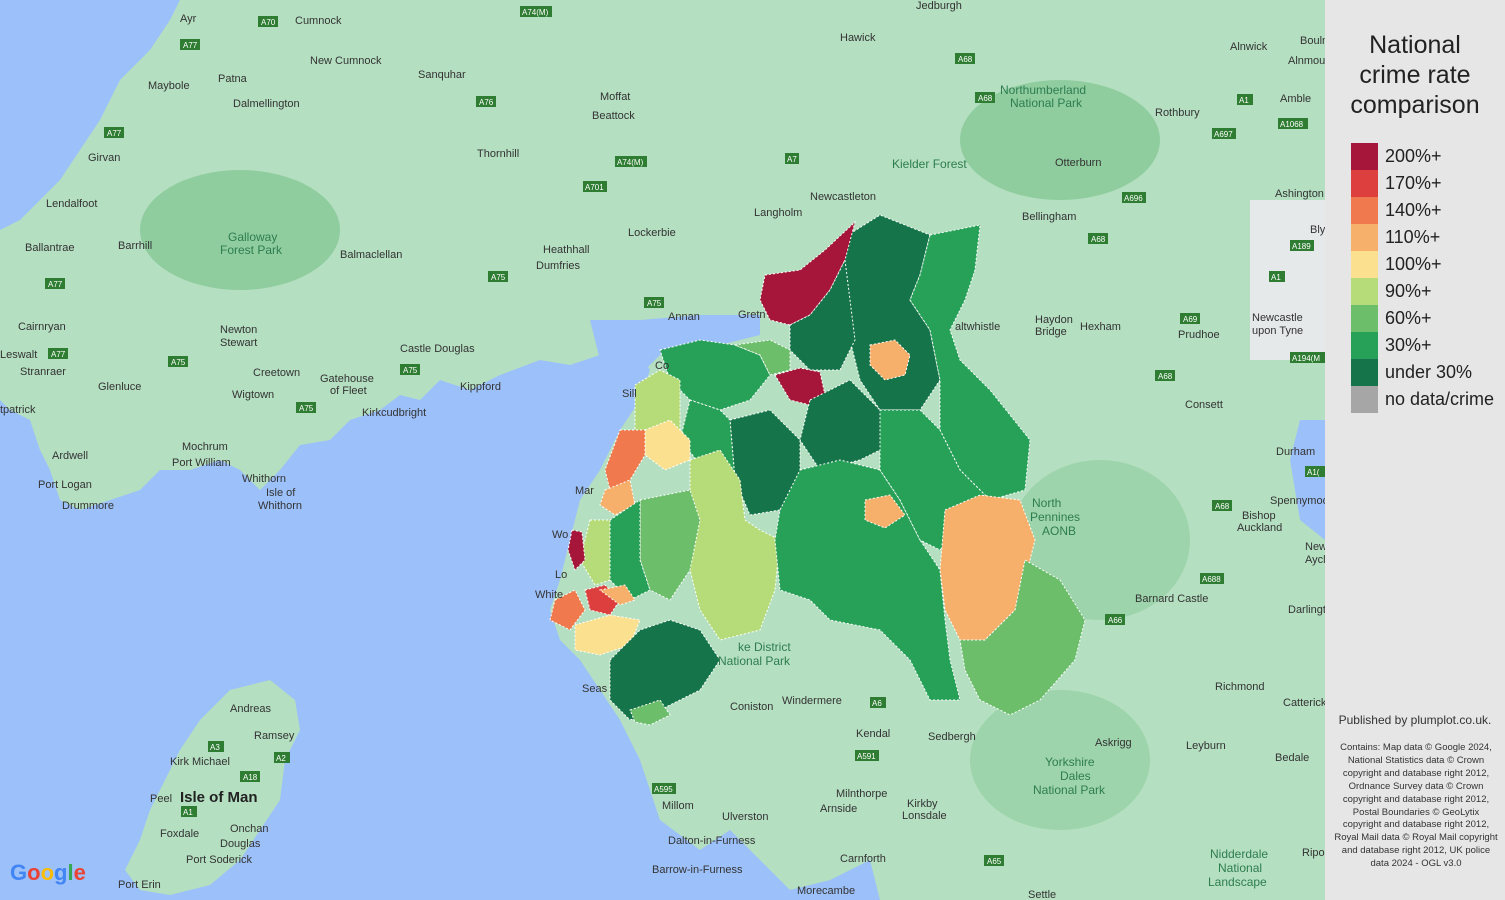 This screenshot has height=900, width=1505. I want to click on label-settle: Settle, so click(1042, 894).